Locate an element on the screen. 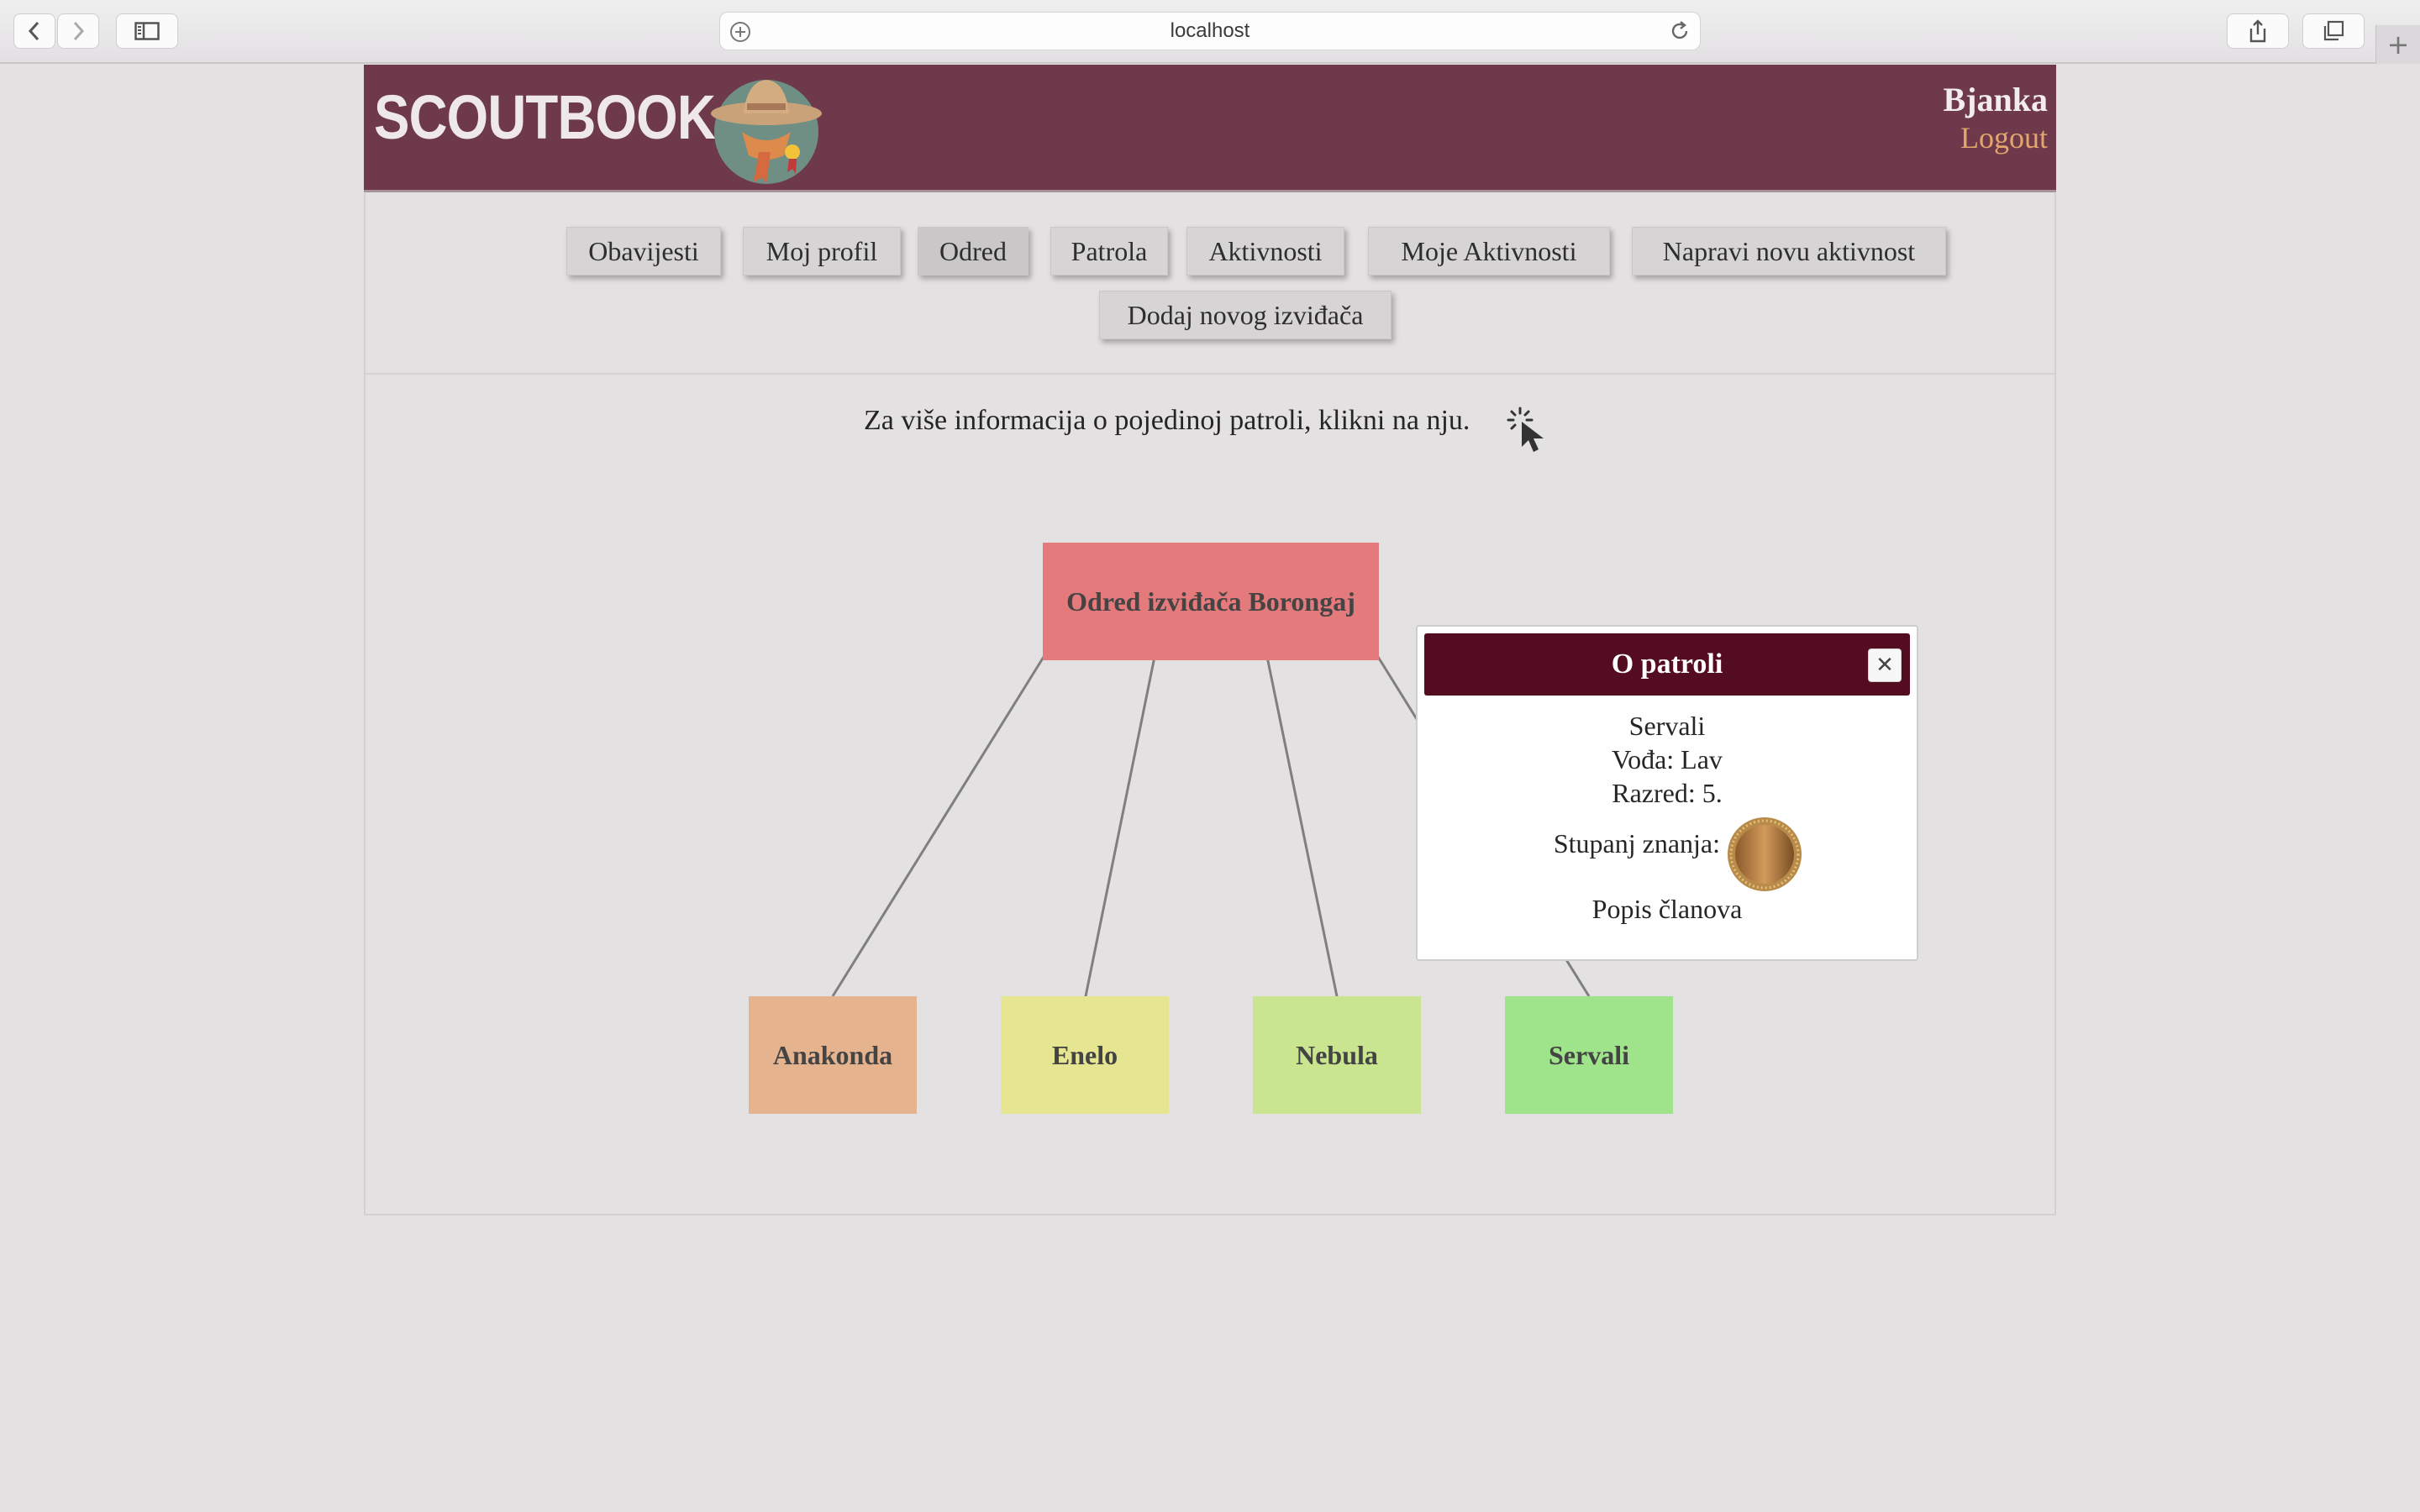  plus-icon: + is located at coordinates (2398, 44).